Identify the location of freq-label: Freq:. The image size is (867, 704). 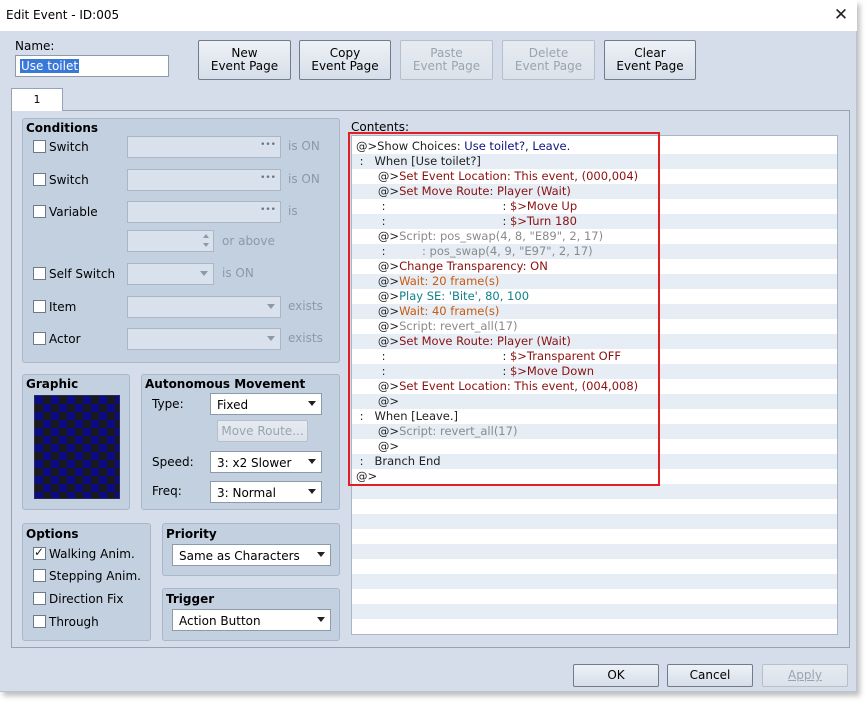
(167, 491).